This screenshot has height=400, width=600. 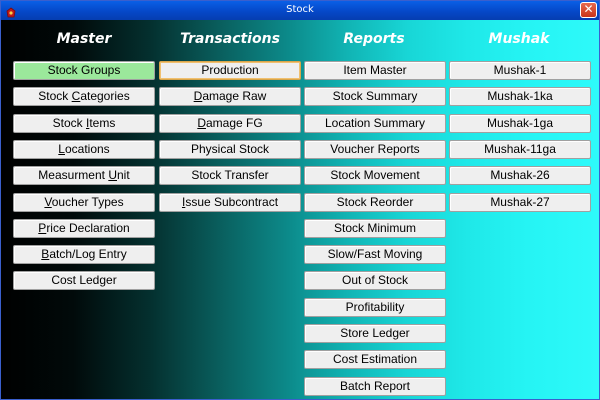 I want to click on cost-ledger-button: Cost Ledger, so click(x=84, y=280).